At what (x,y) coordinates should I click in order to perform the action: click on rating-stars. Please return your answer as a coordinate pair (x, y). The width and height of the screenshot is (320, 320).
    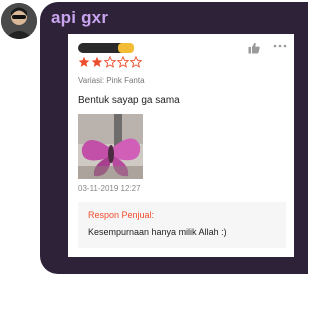
    Looking at the image, I should click on (110, 62).